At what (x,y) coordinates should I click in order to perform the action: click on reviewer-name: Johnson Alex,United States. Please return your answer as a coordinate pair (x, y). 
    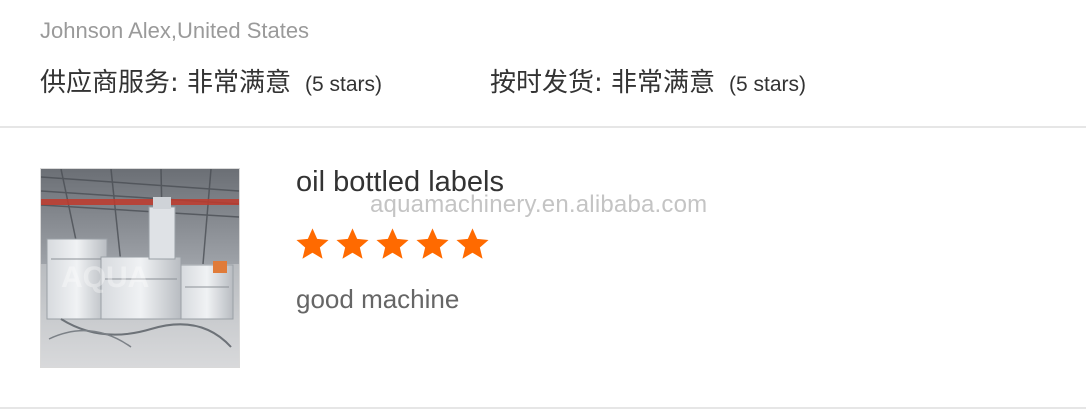
    Looking at the image, I should click on (175, 30).